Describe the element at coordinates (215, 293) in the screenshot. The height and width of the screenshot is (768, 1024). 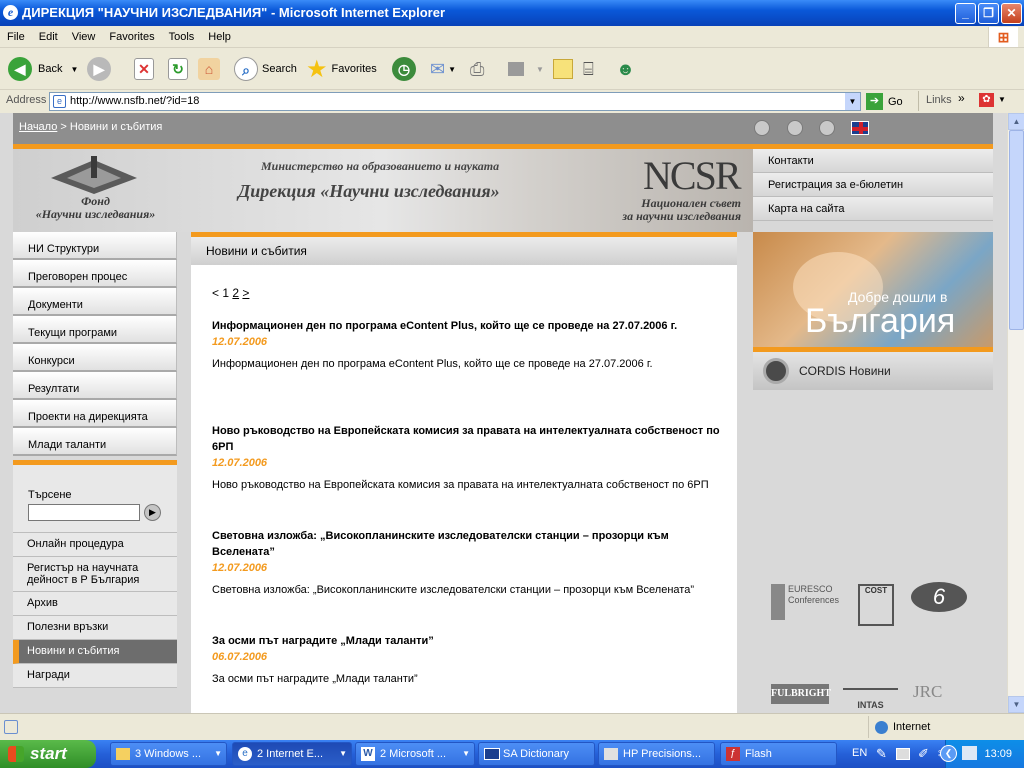
I see `pager-prev: <` at that location.